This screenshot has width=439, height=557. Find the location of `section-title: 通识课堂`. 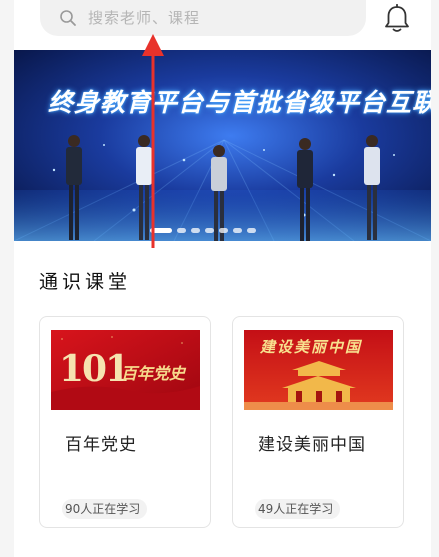

section-title: 通识课堂 is located at coordinates (85, 282).